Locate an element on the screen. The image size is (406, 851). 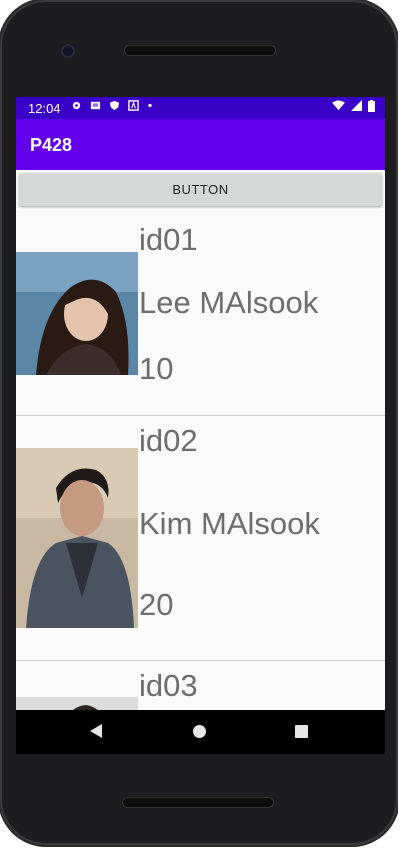
status-time: 12:04 is located at coordinates (44, 108).